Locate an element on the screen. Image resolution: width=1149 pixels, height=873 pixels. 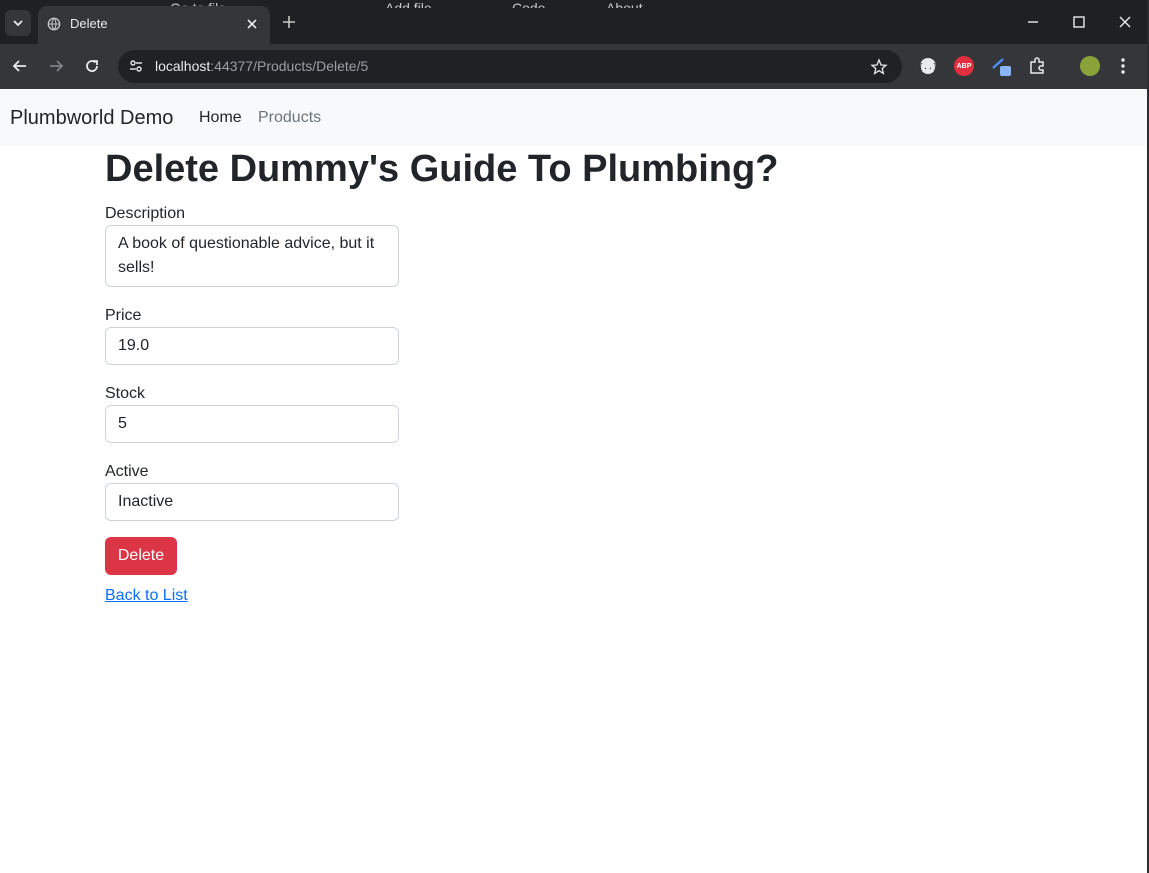
address-bar: localhost:44377/Products/Delete/5 is located at coordinates (510, 66).